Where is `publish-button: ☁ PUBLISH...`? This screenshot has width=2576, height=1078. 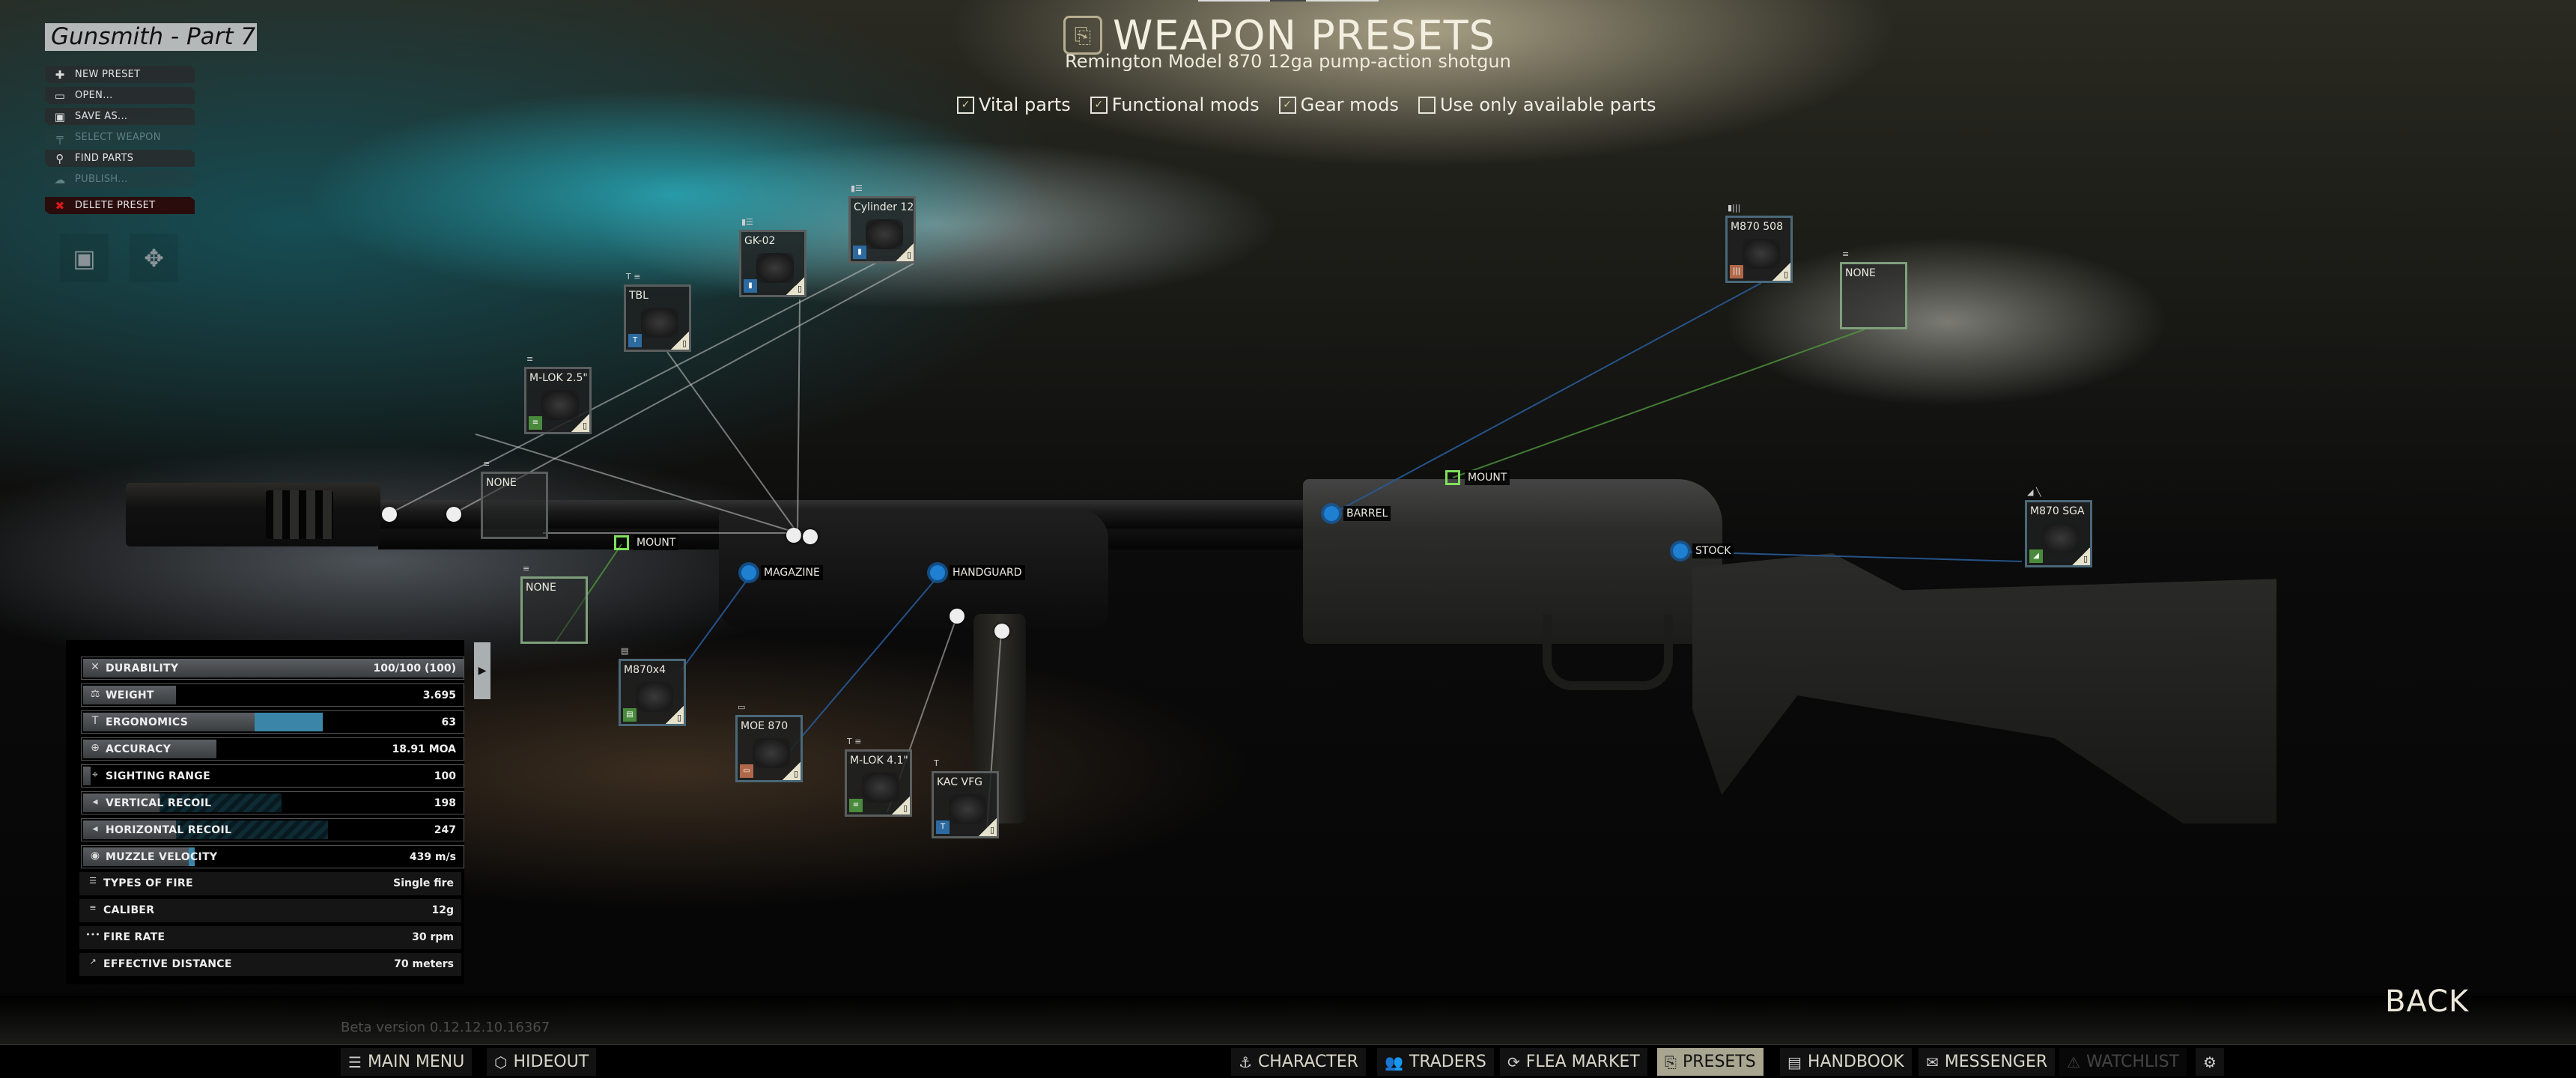 publish-button: ☁ PUBLISH... is located at coordinates (120, 179).